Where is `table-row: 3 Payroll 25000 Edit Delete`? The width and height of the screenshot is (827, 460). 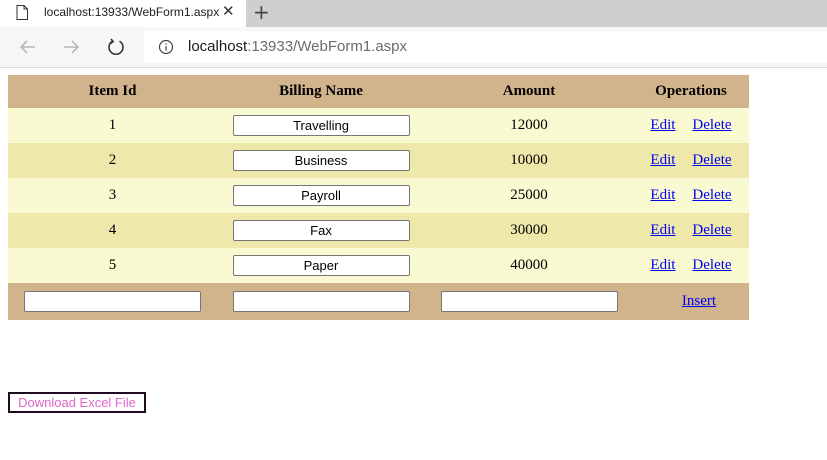 table-row: 3 Payroll 25000 Edit Delete is located at coordinates (378, 195).